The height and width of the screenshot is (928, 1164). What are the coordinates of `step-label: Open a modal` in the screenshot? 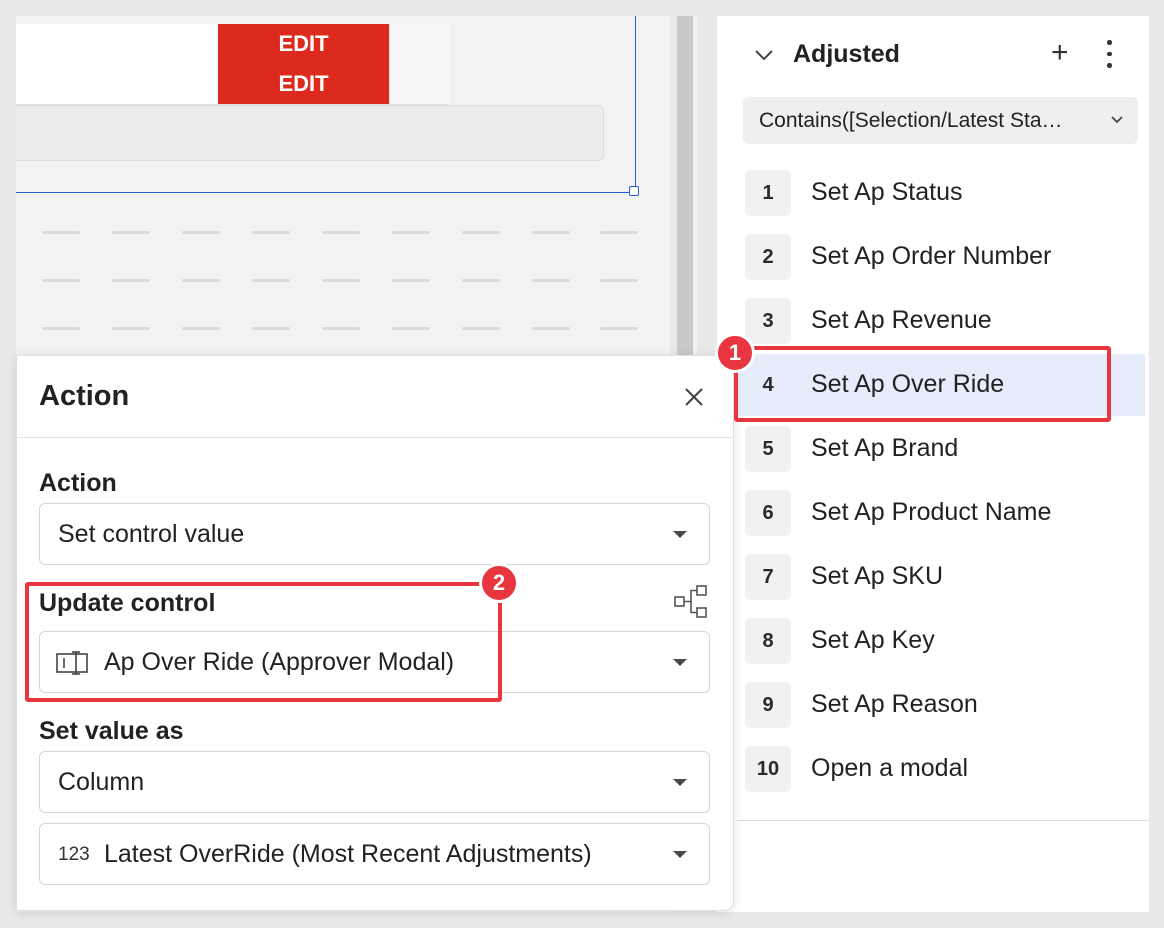 It's located at (890, 768).